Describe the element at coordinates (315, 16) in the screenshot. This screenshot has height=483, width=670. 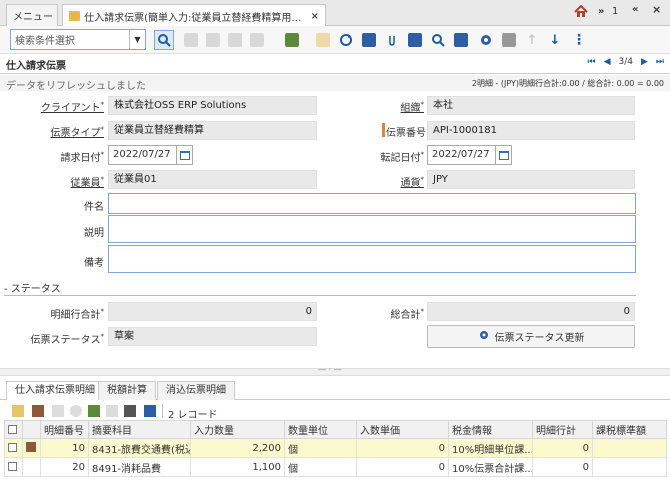
I see `tab-close-icon: ×` at that location.